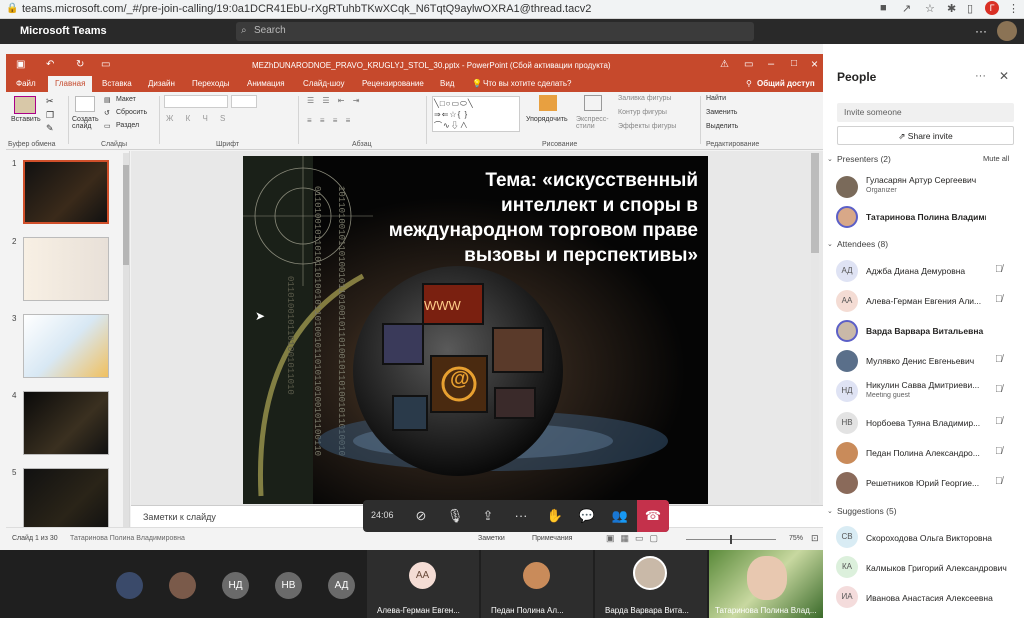 The image size is (1024, 618). Describe the element at coordinates (547, 119) in the screenshot. I see `arrange-button: Упорядочить` at that location.